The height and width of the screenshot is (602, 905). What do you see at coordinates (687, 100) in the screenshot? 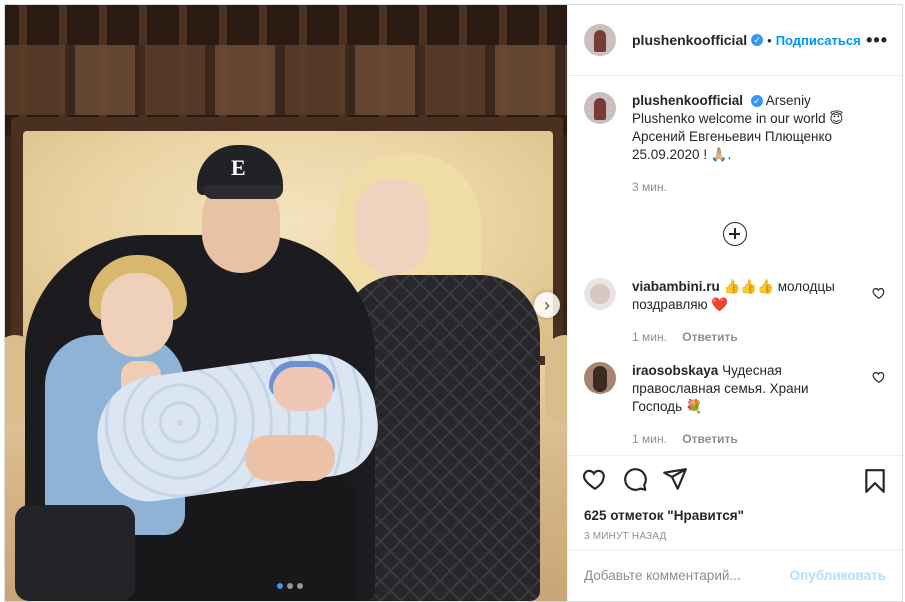
I see `caption-username: plushenkoofficial` at bounding box center [687, 100].